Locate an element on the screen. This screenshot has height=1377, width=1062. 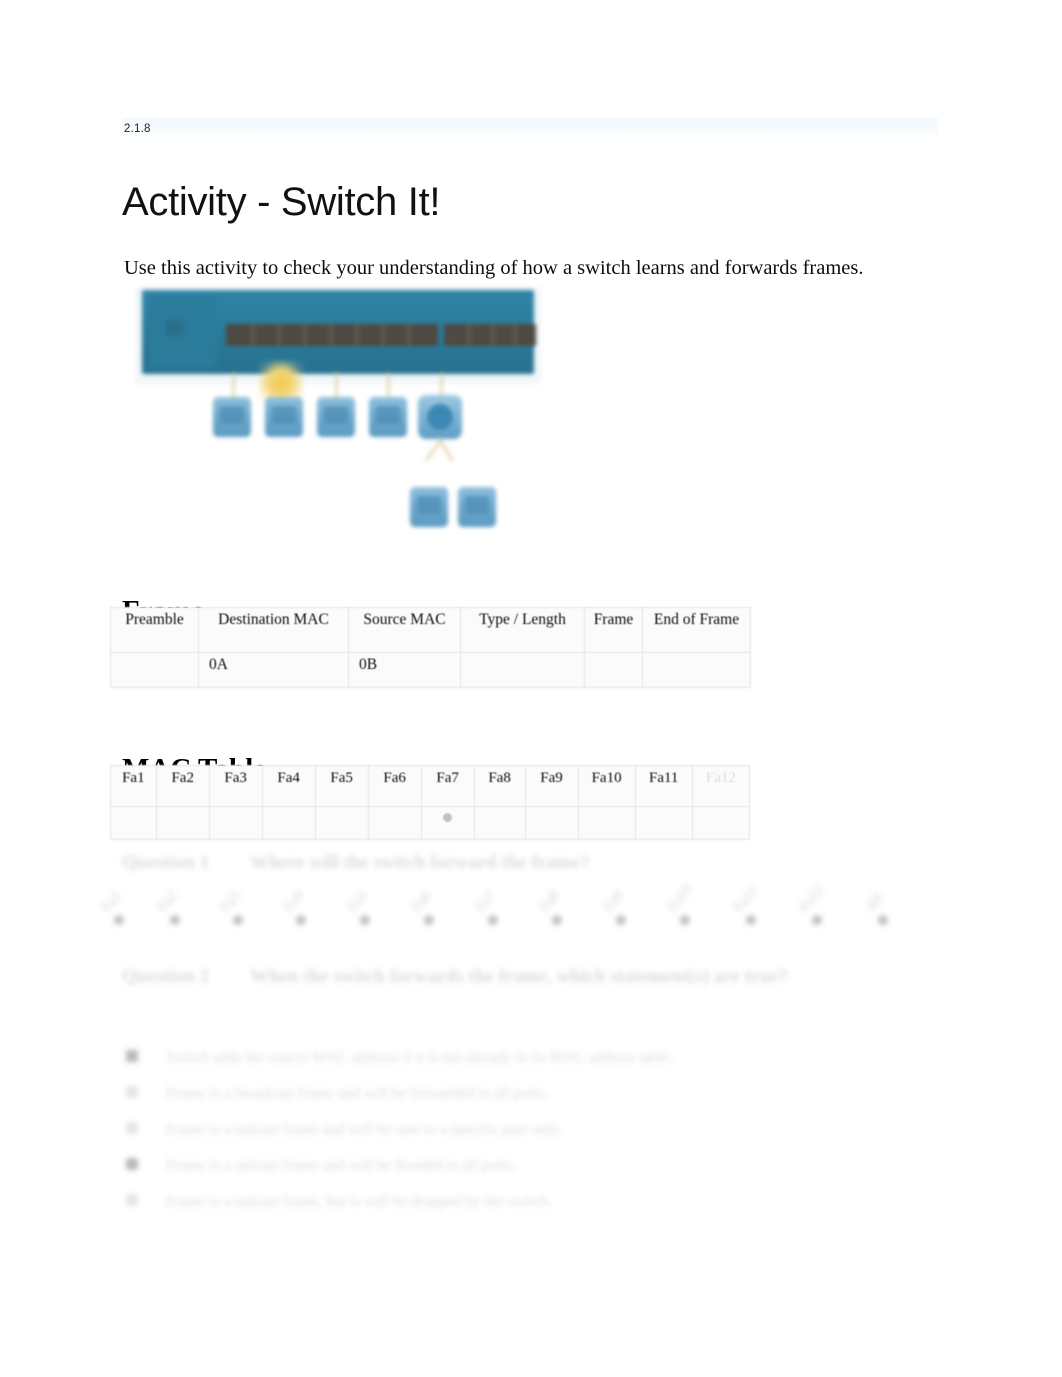
question-1-choice-fa3-label: Fa3 is located at coordinates (231, 901).